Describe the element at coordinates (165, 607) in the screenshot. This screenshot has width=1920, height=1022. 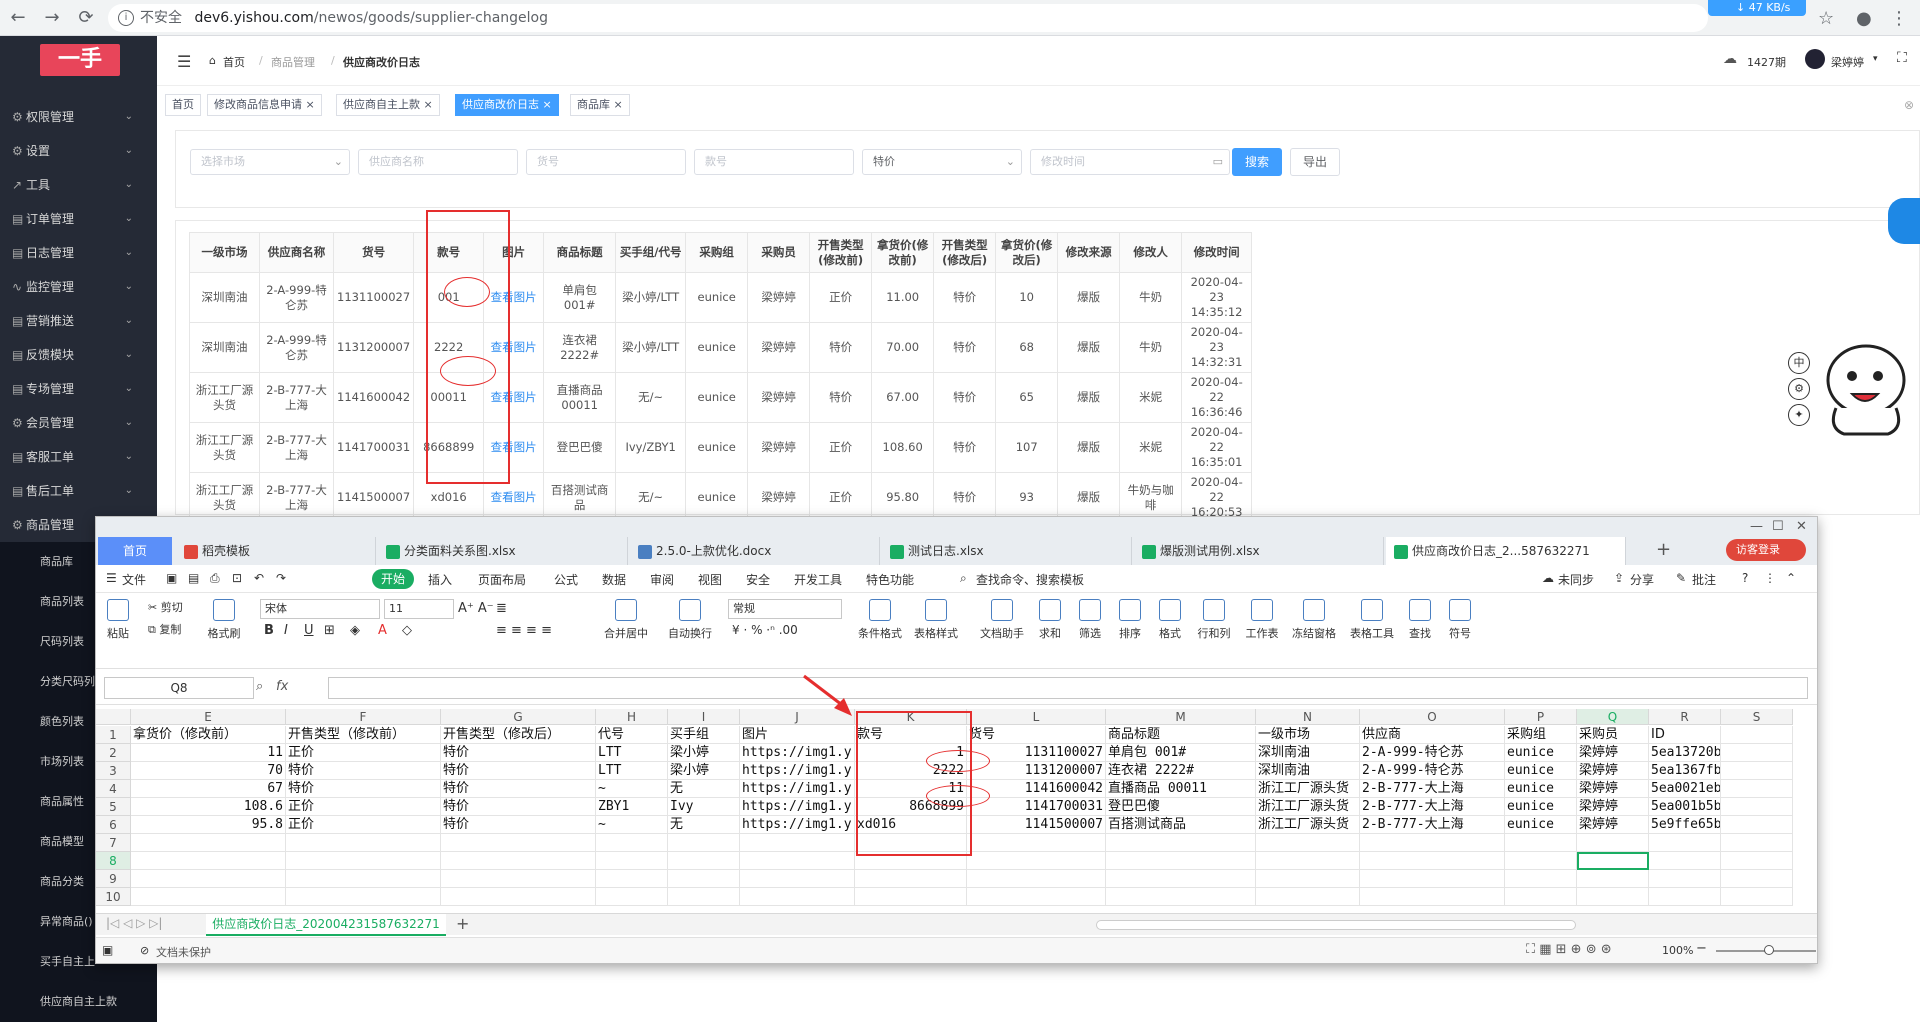
I see `cut-button: ✂ 剪切` at that location.